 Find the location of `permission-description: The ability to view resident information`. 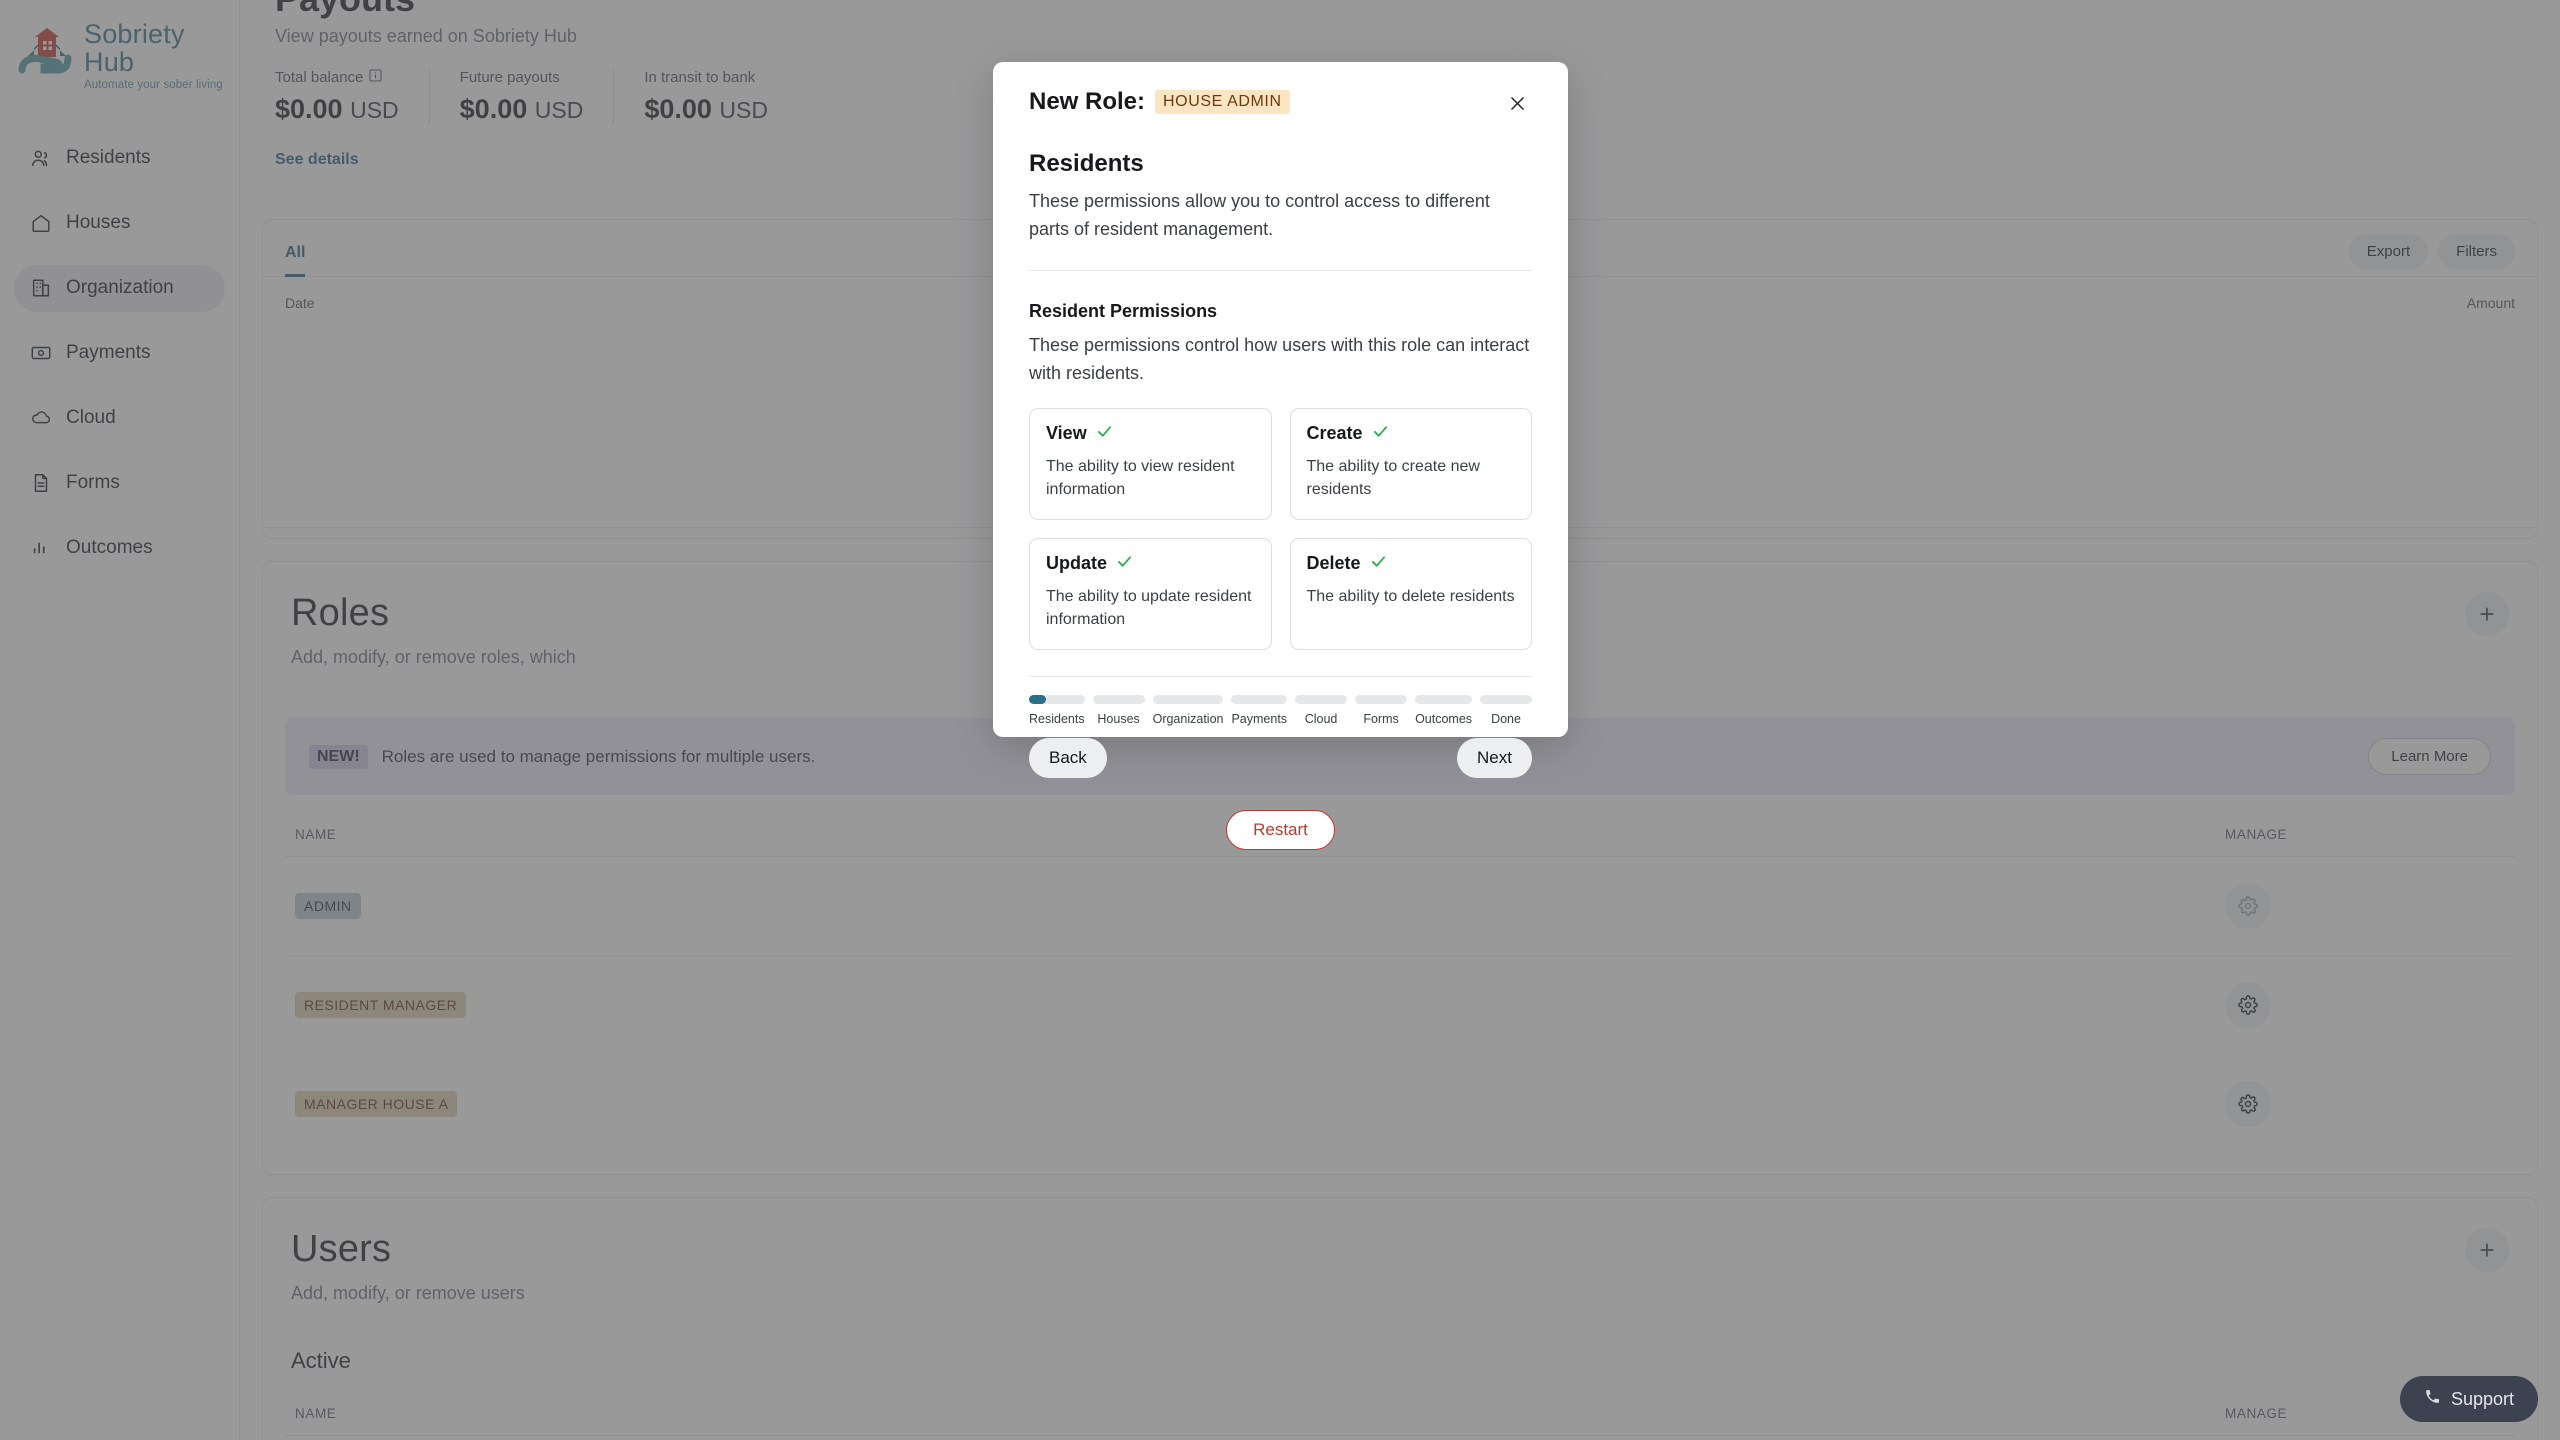

permission-description: The ability to view resident information is located at coordinates (1140, 477).